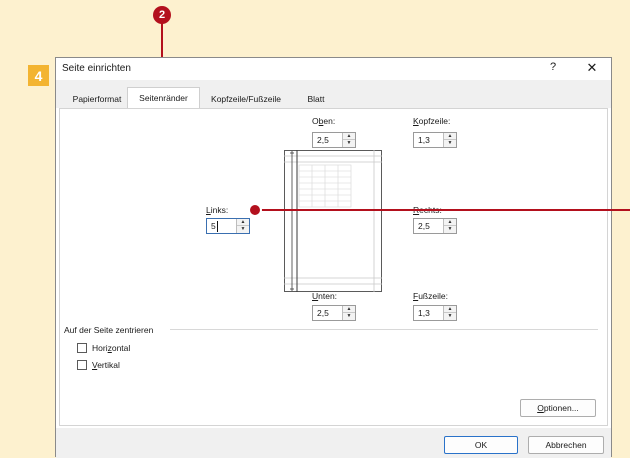  I want to click on tab-callout-marker: 2, so click(162, 15).